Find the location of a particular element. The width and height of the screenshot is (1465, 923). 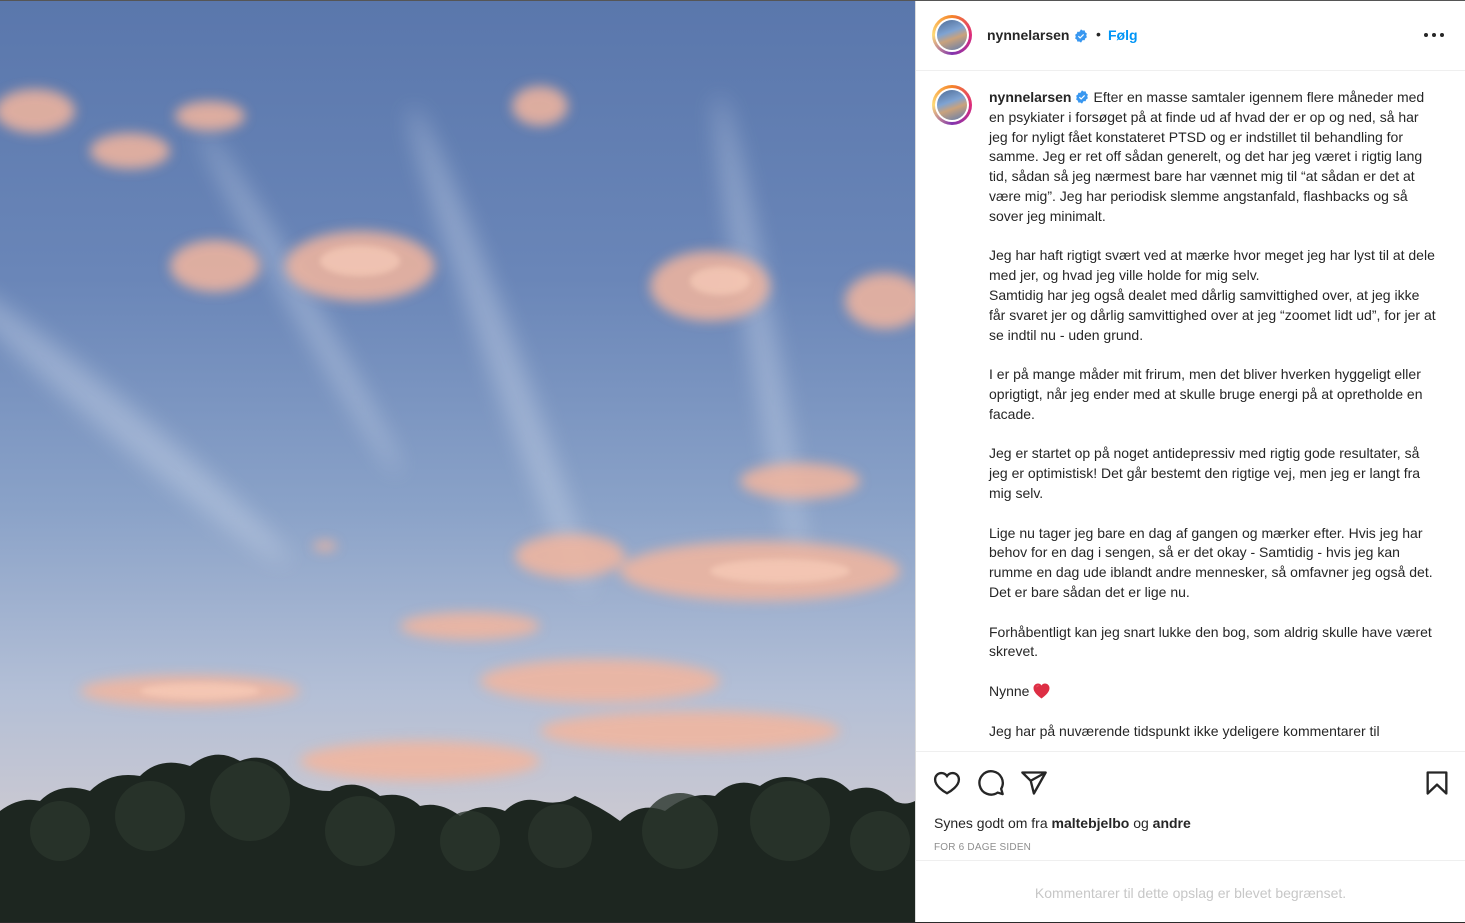

caption-author-avatar is located at coordinates (952, 105).